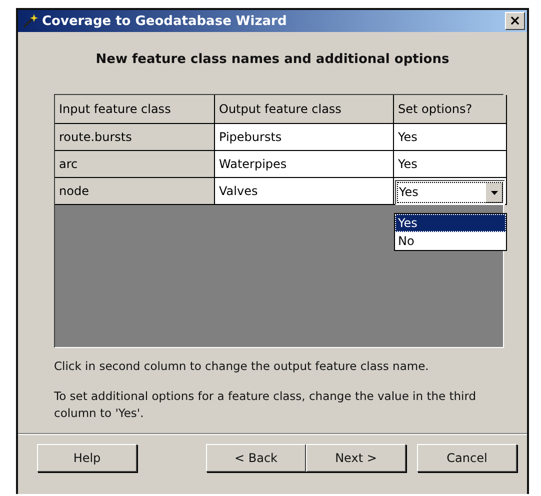  What do you see at coordinates (256, 458) in the screenshot?
I see `back-button: < Back` at bounding box center [256, 458].